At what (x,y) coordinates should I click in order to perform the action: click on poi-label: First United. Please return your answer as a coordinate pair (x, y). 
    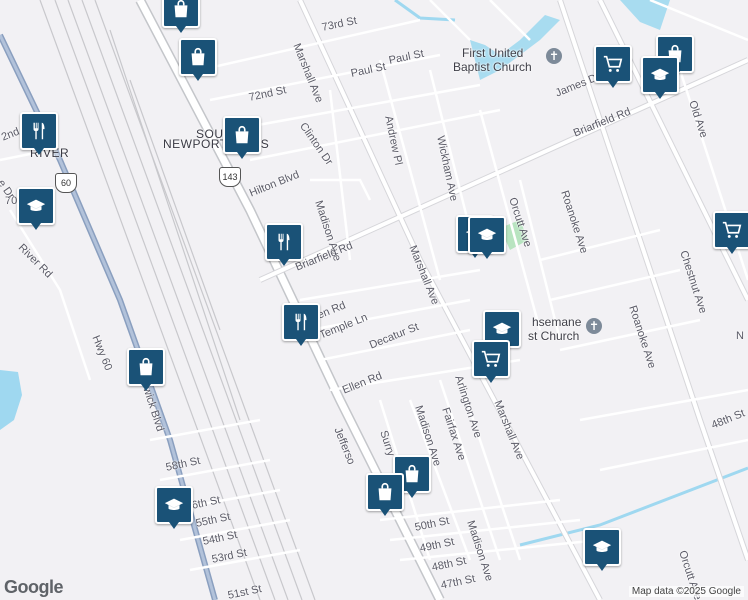
    Looking at the image, I should click on (493, 53).